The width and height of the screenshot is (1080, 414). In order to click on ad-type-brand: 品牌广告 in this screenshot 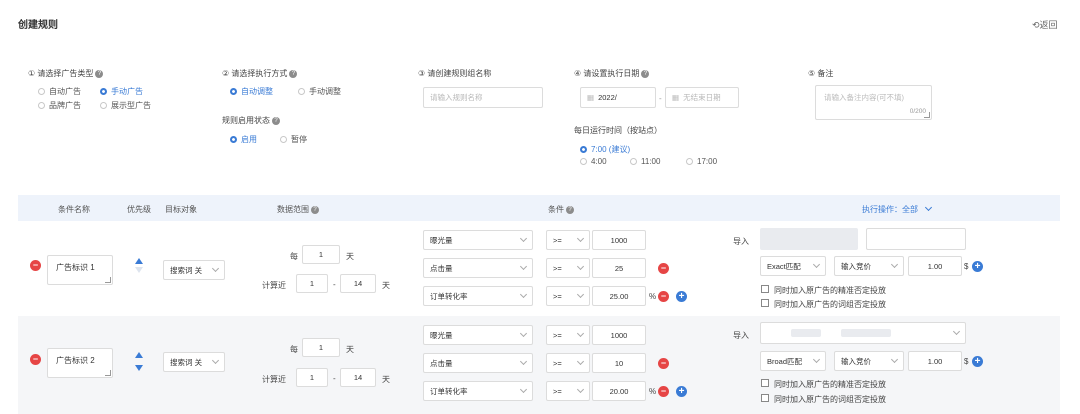, I will do `click(59, 105)`.